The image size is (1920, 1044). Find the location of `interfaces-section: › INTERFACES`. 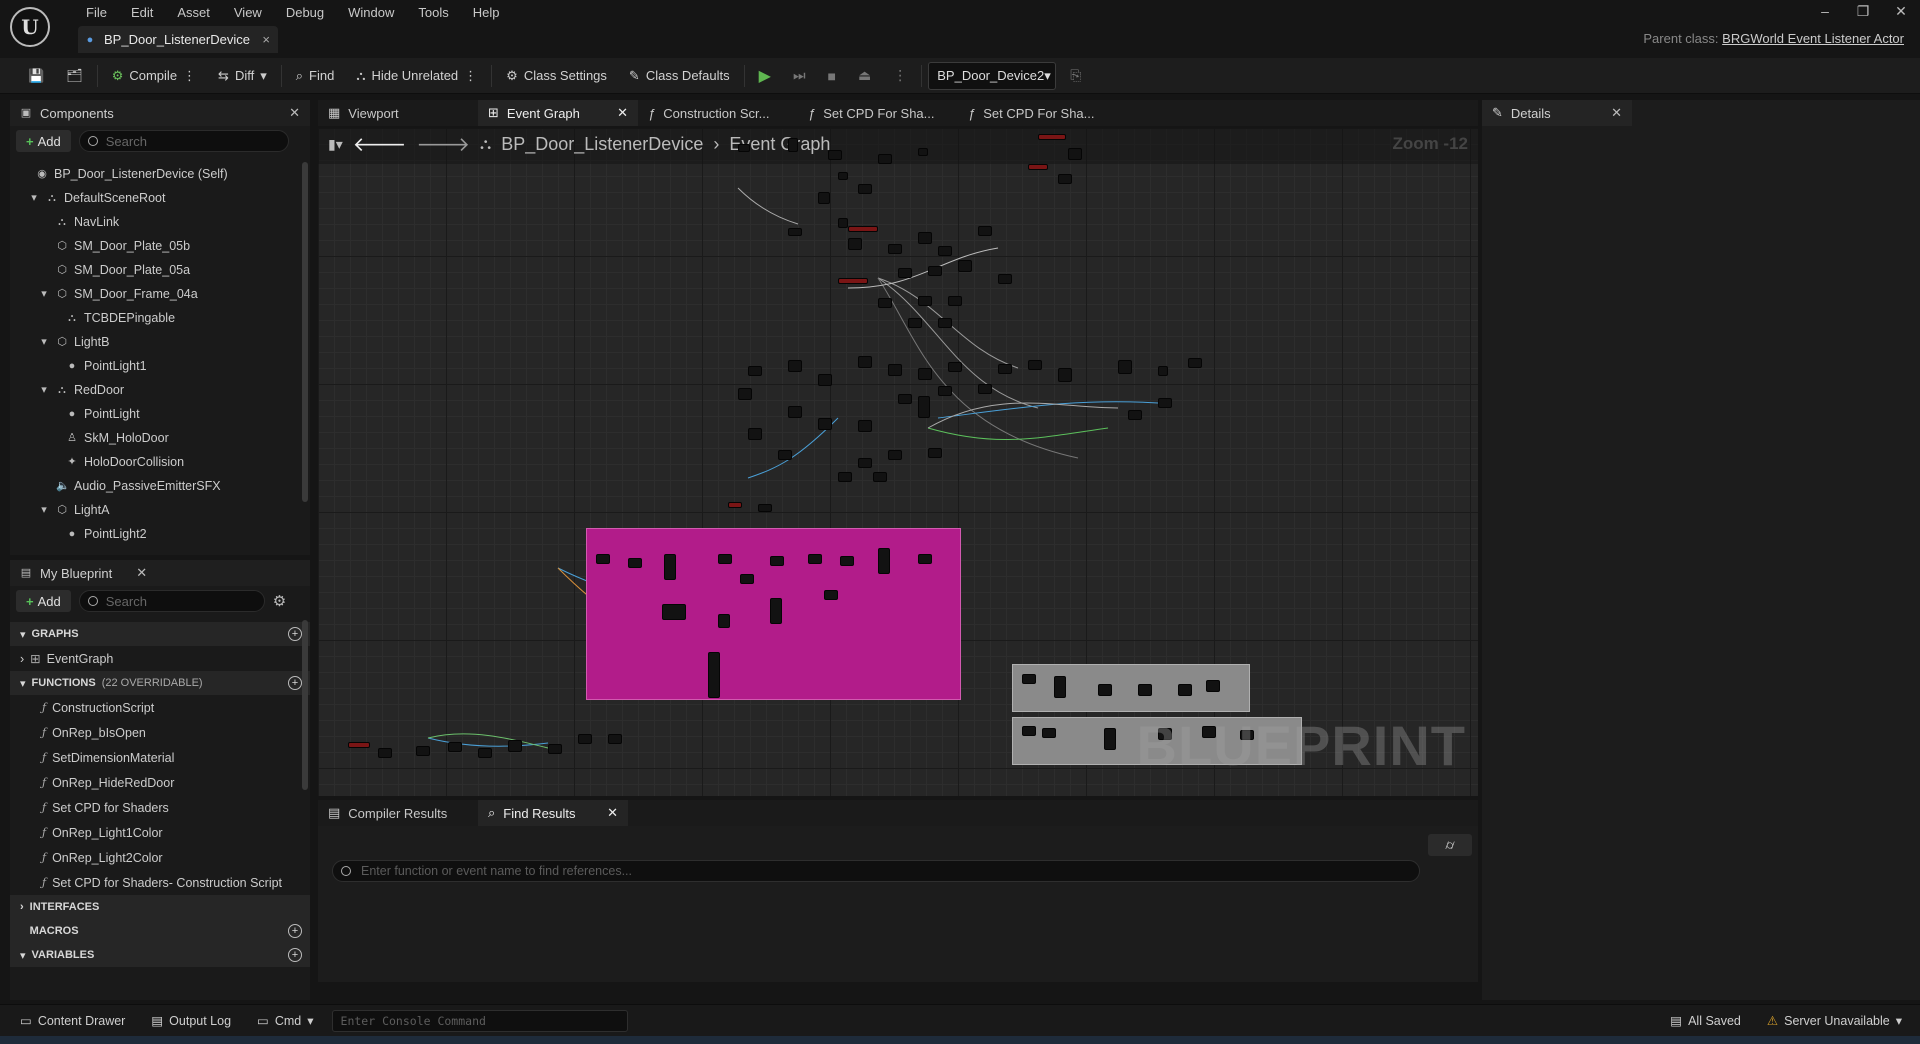

interfaces-section: › INTERFACES is located at coordinates (160, 907).